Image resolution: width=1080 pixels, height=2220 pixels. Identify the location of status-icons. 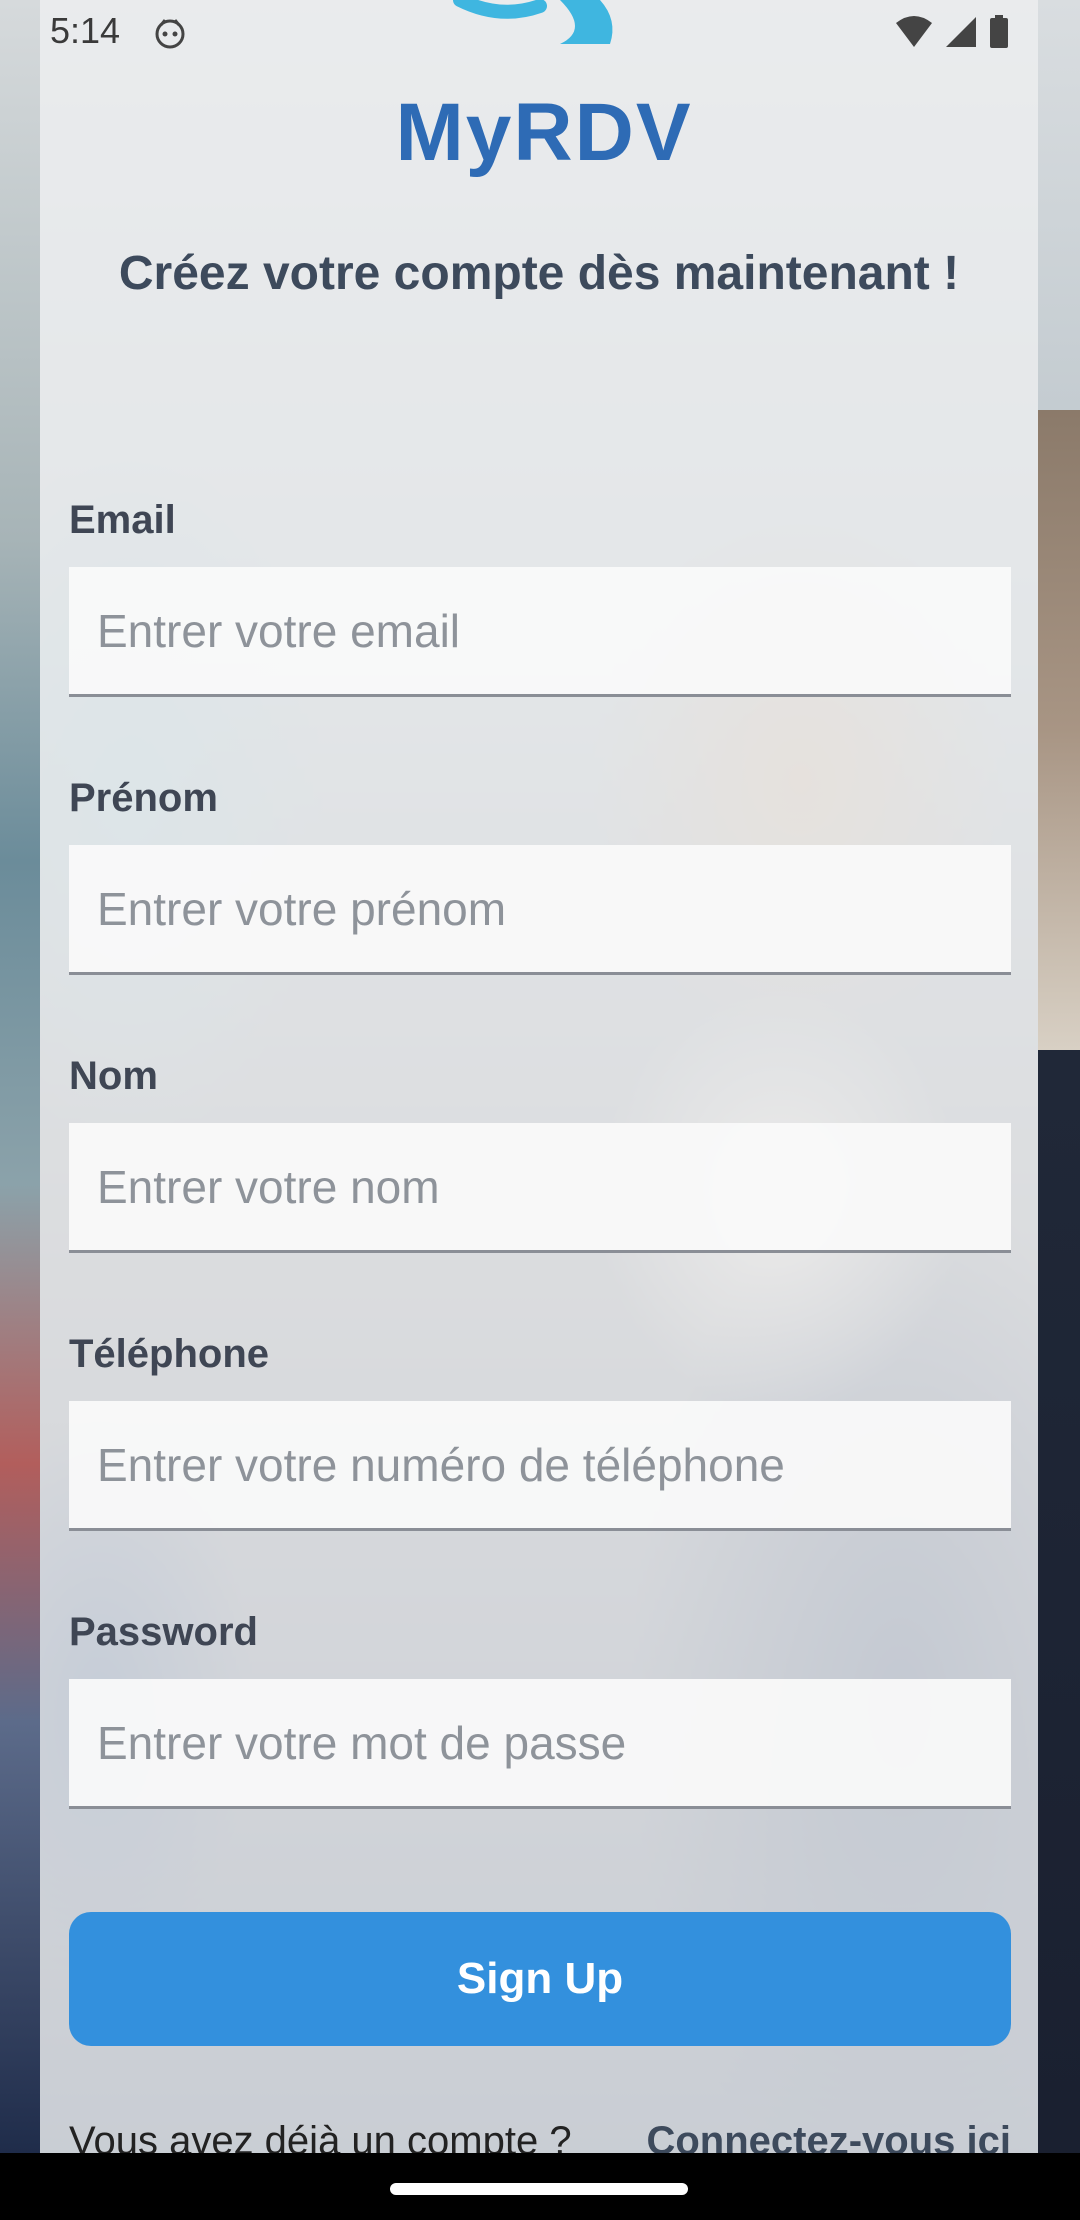
(952, 32).